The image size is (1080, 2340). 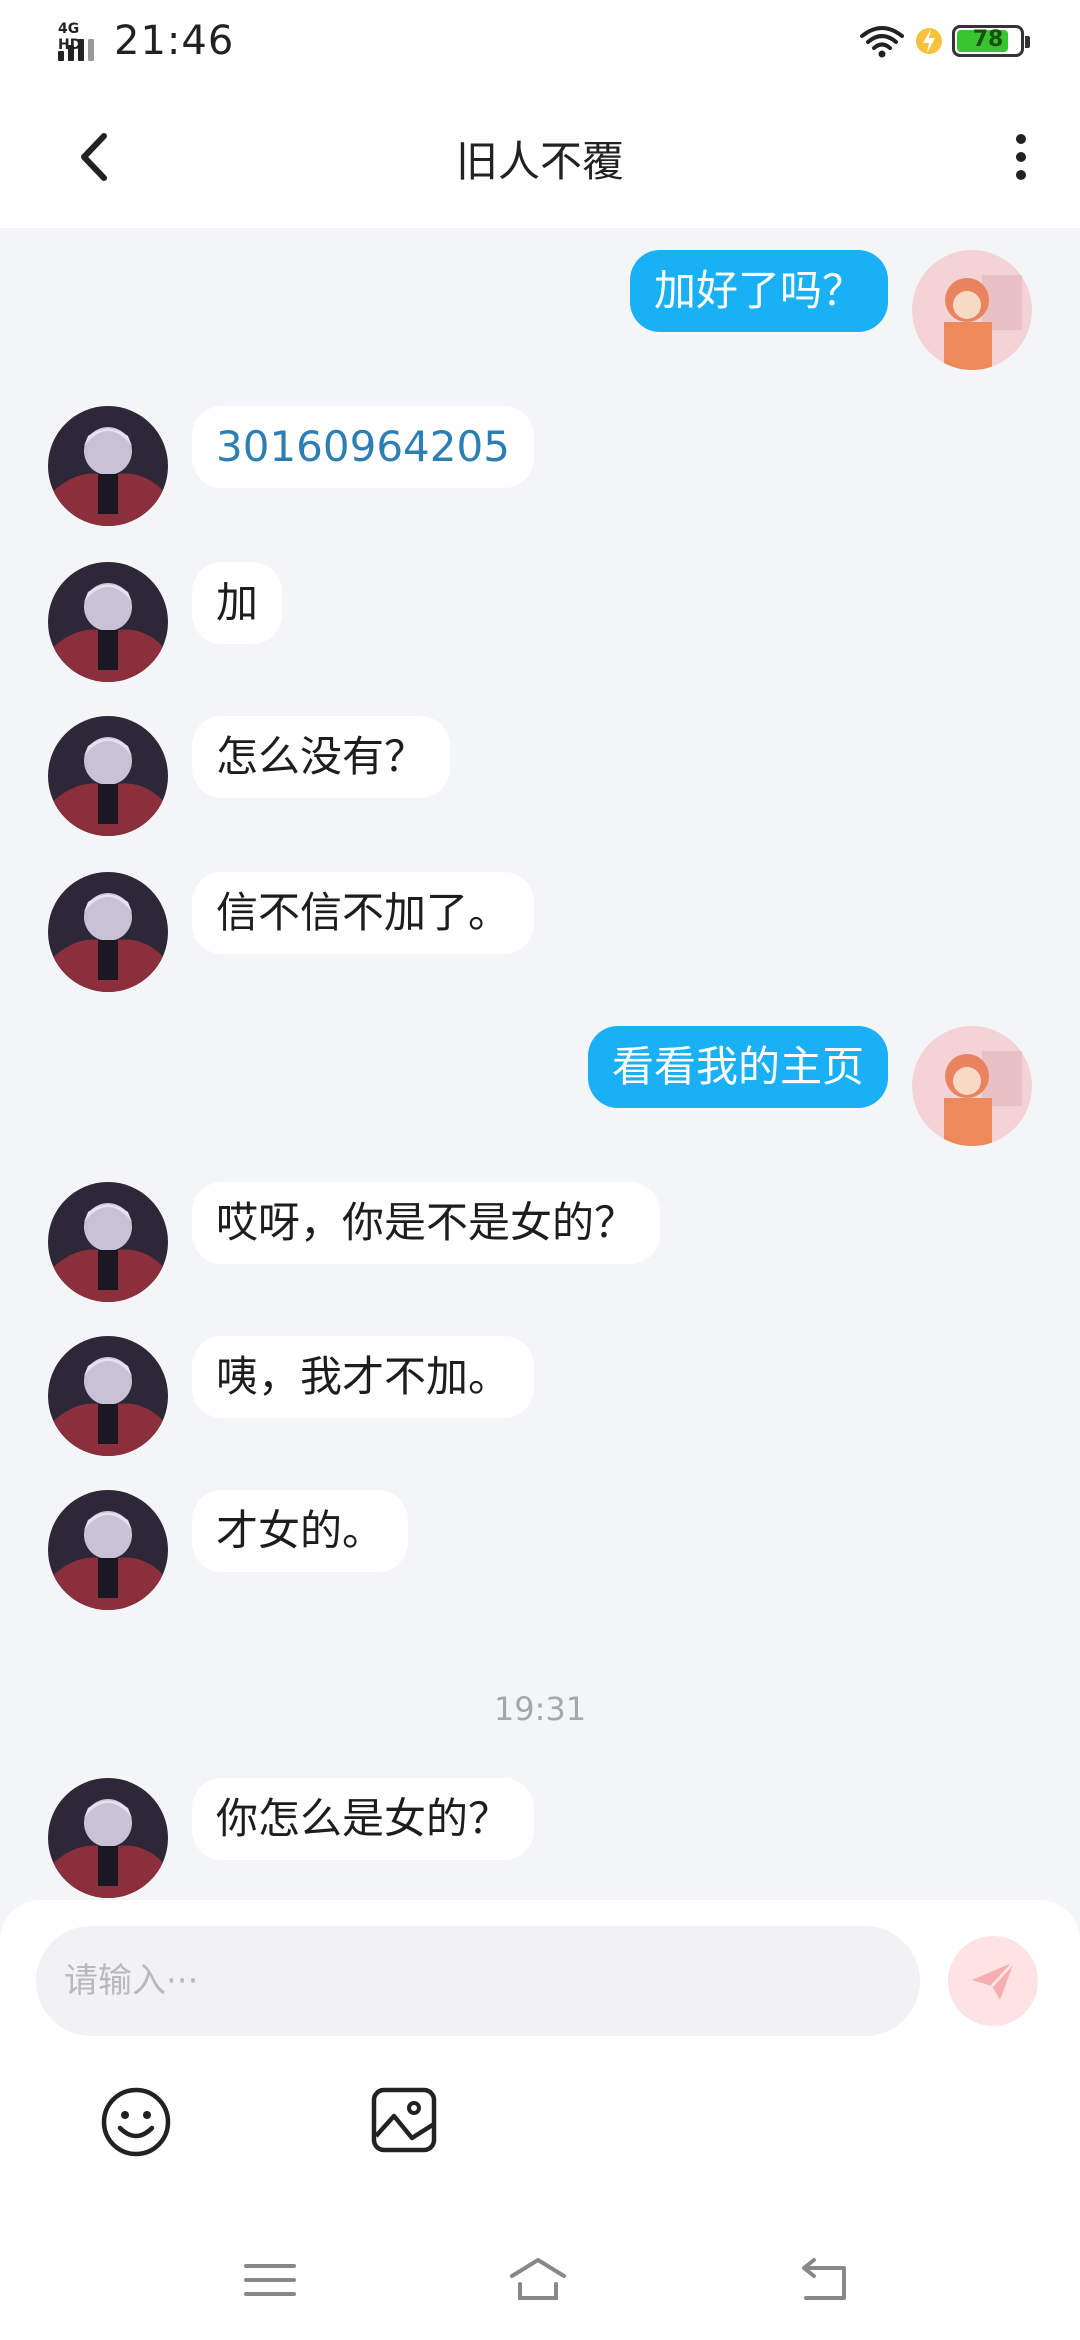 What do you see at coordinates (404, 2120) in the screenshot?
I see `image-icon` at bounding box center [404, 2120].